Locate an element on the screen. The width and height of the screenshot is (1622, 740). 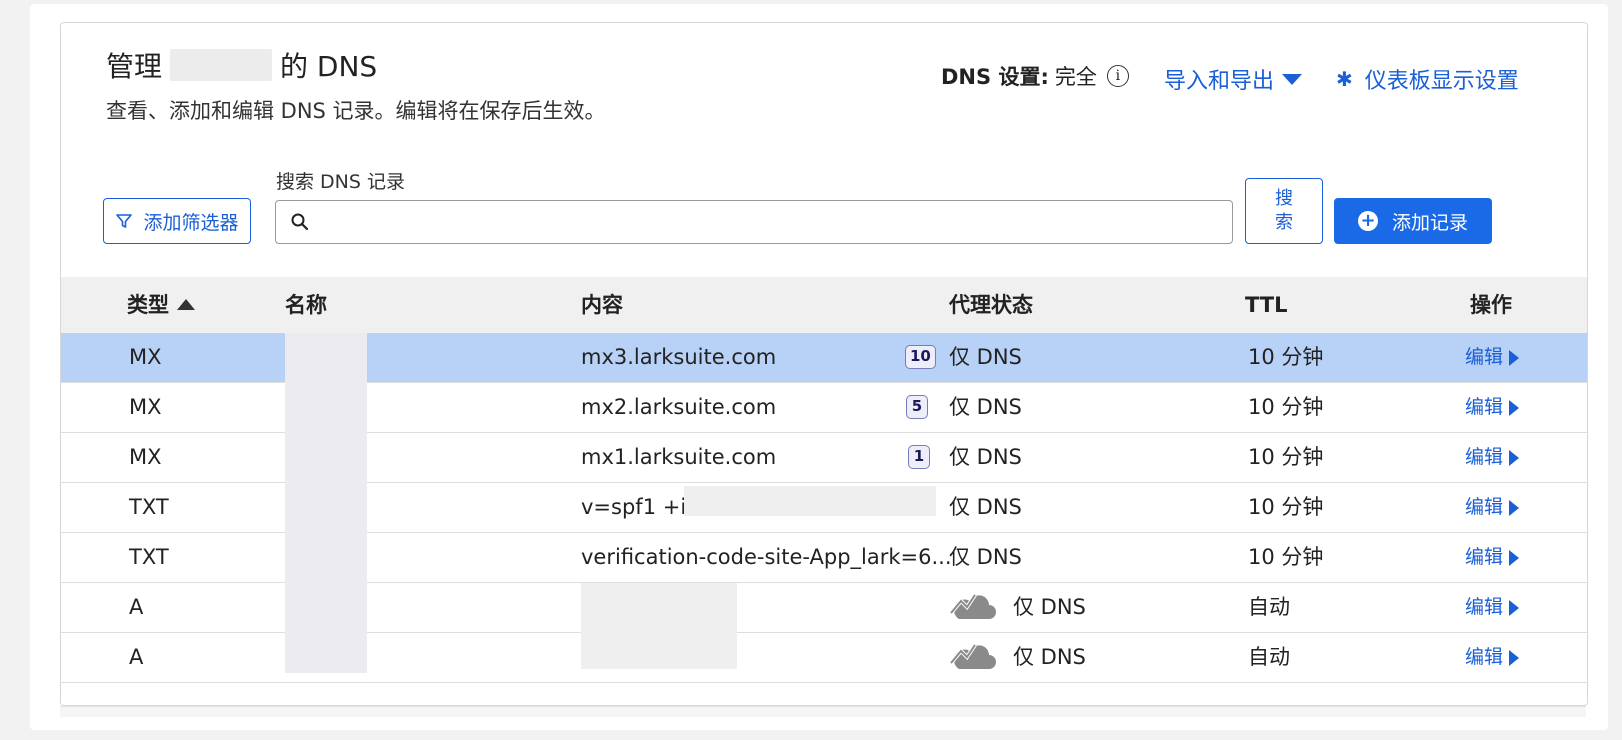
search-input is located at coordinates (771, 222).